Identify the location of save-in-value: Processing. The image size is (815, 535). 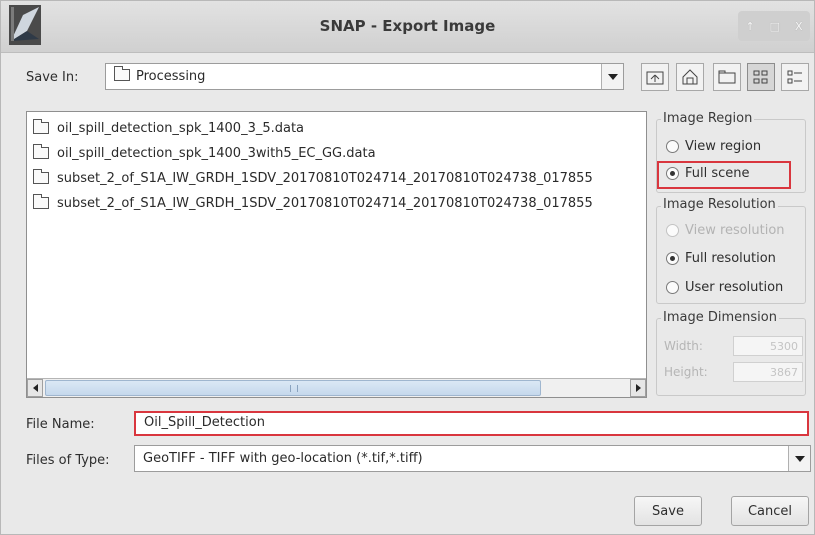
(171, 76).